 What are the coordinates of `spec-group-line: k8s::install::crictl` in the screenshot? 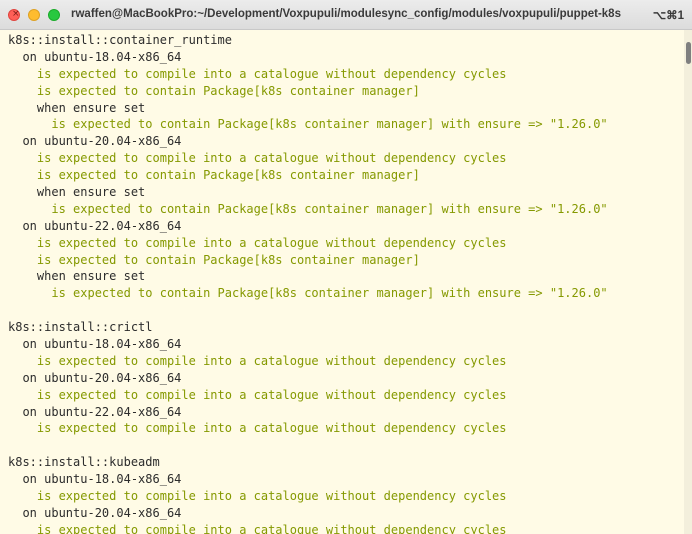 It's located at (80, 327).